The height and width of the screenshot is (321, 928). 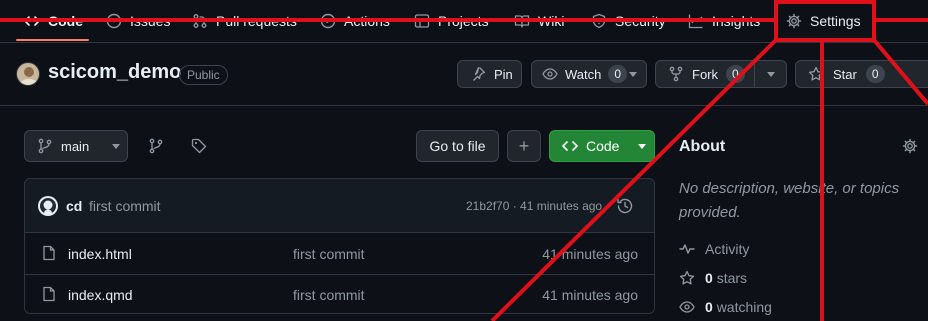 What do you see at coordinates (875, 74) in the screenshot?
I see `star-counter: 0` at bounding box center [875, 74].